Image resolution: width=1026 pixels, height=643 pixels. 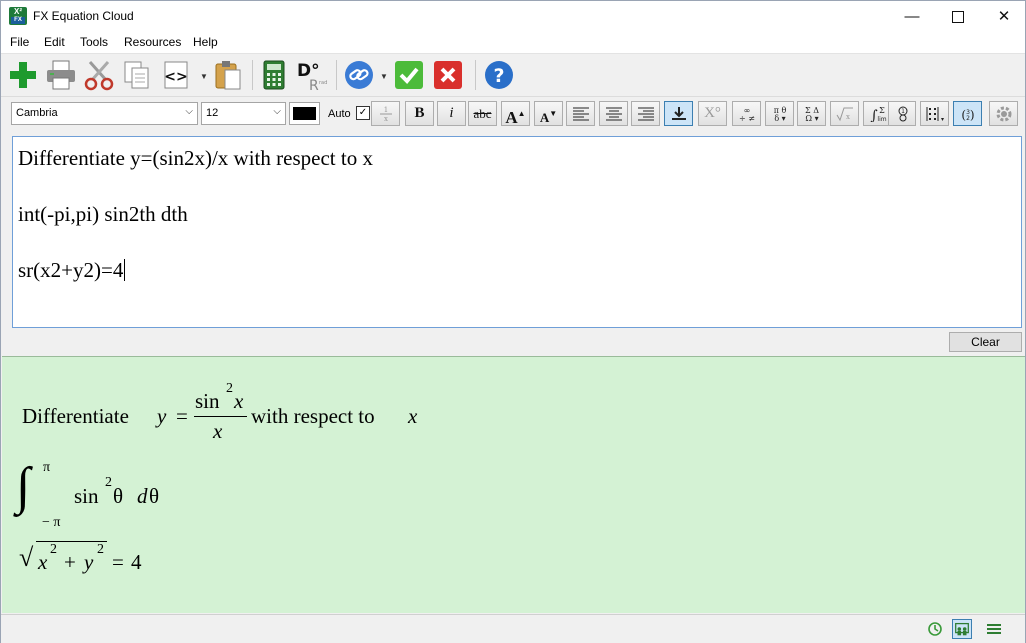 I want to click on eq1-numerator: sin, so click(x=207, y=401).